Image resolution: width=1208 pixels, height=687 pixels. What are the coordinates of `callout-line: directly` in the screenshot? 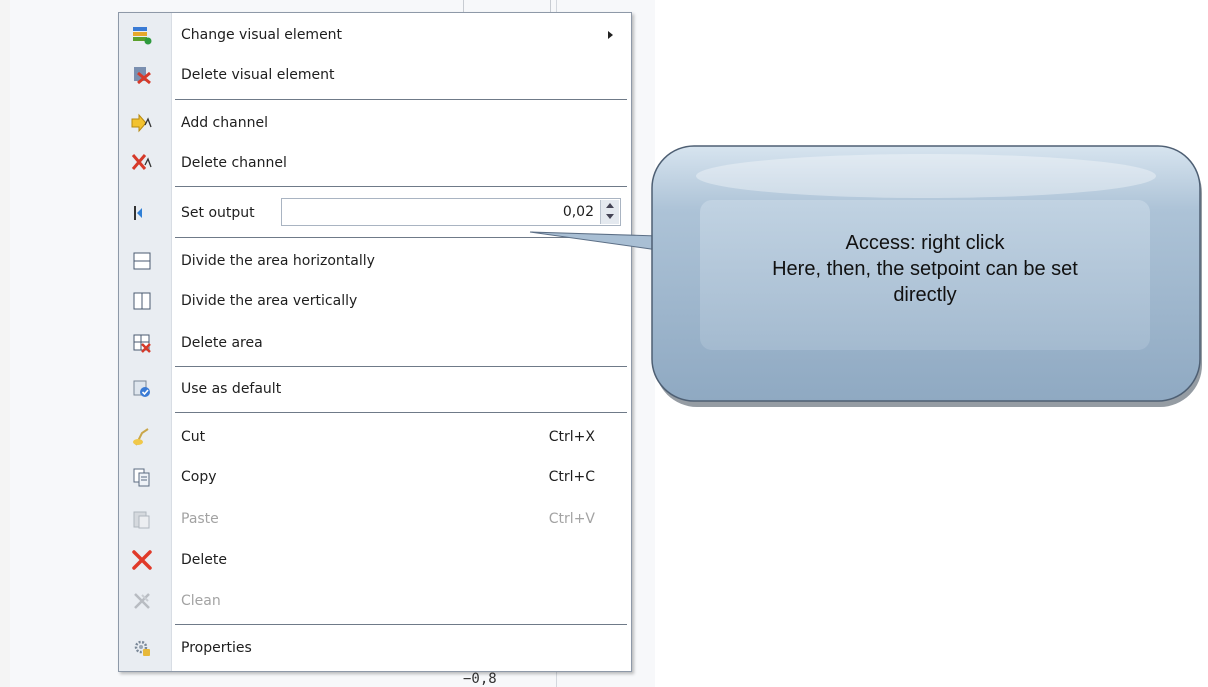 It's located at (925, 295).